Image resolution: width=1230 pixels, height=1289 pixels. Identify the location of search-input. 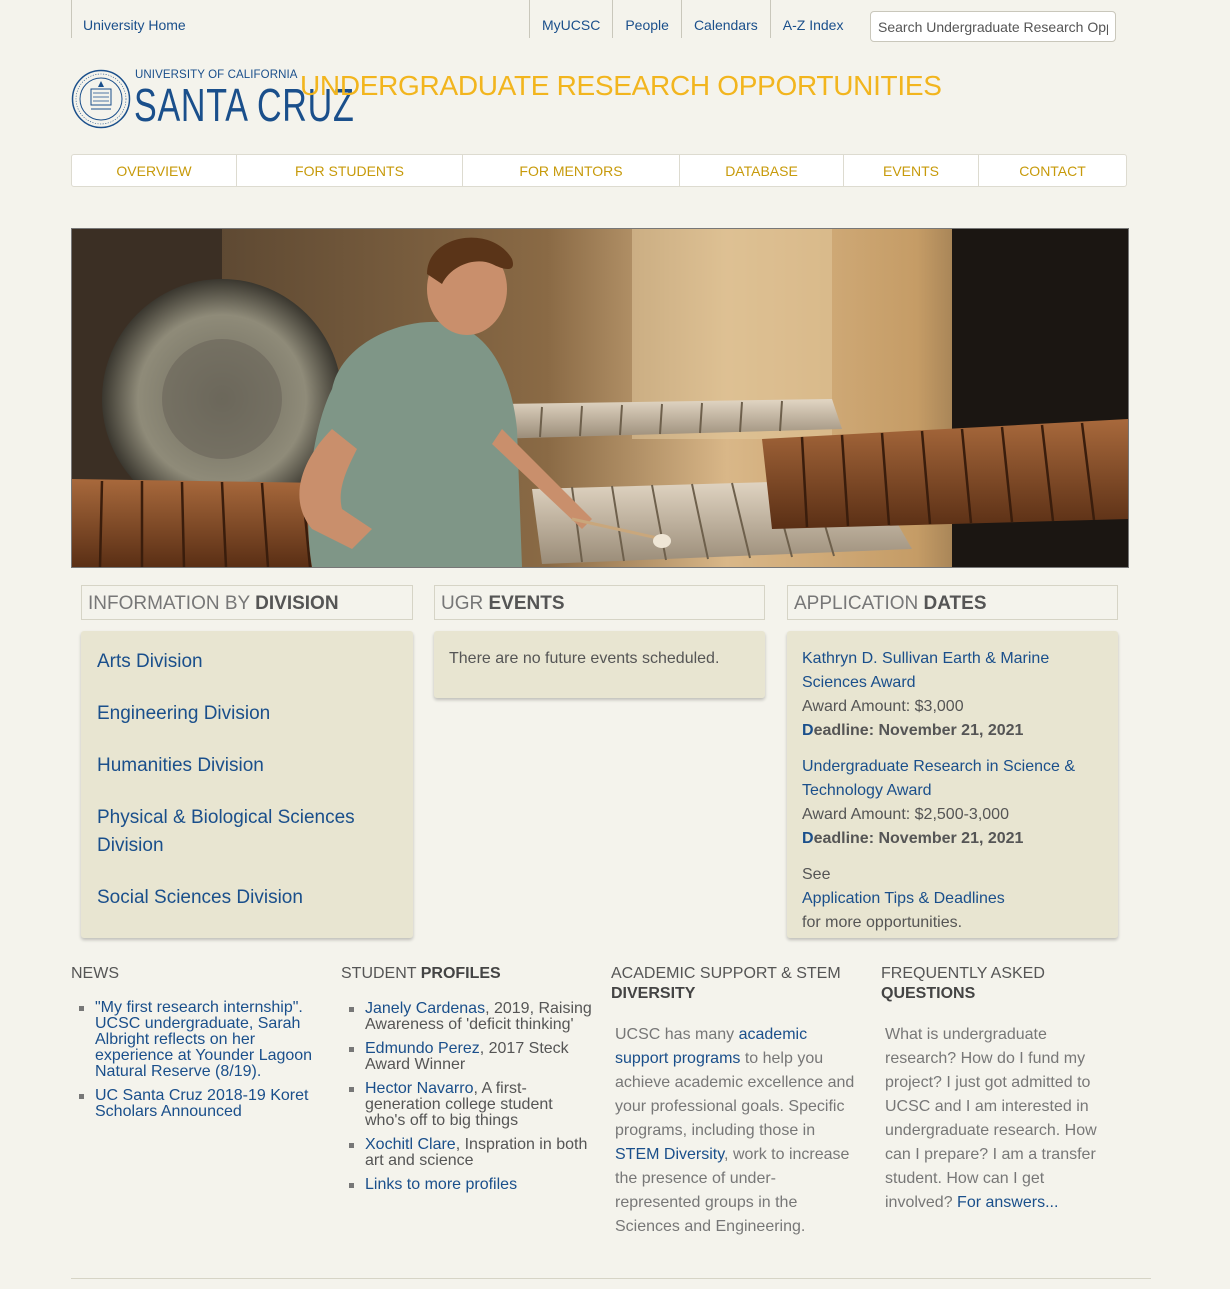
(993, 26).